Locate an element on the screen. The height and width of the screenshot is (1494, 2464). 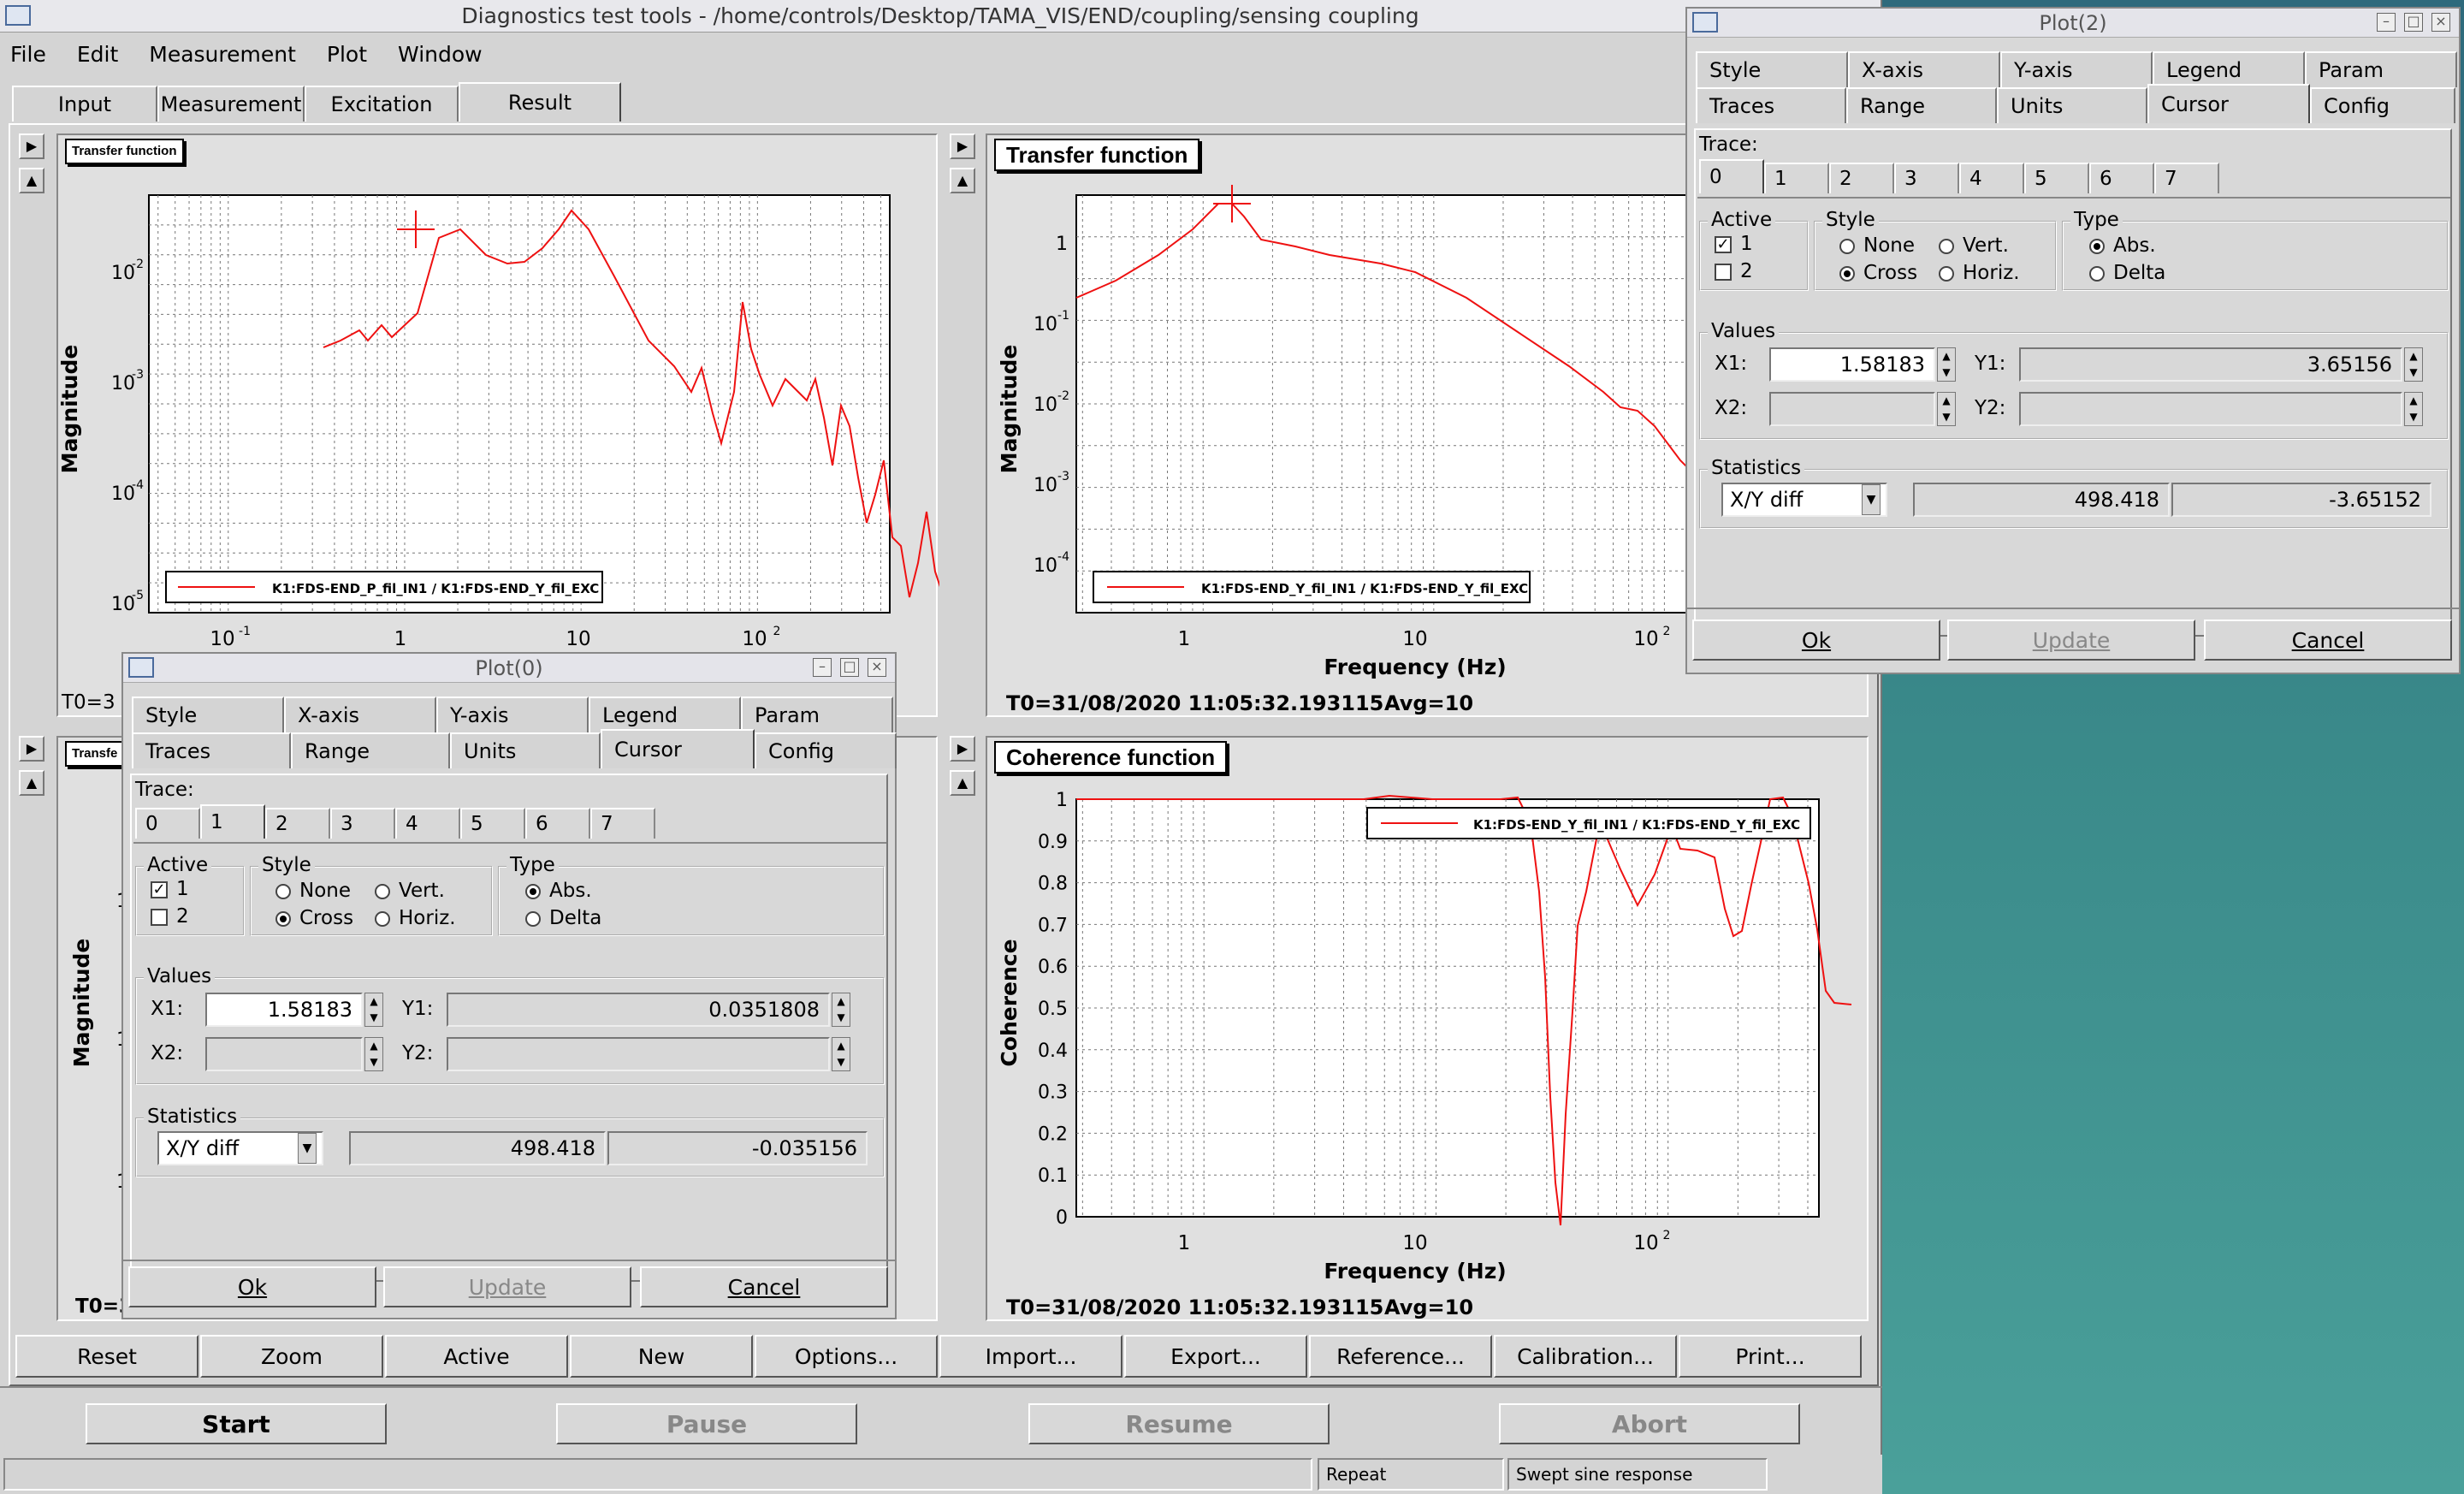
panel-tl-up-arrow: ▲ is located at coordinates (31, 180).